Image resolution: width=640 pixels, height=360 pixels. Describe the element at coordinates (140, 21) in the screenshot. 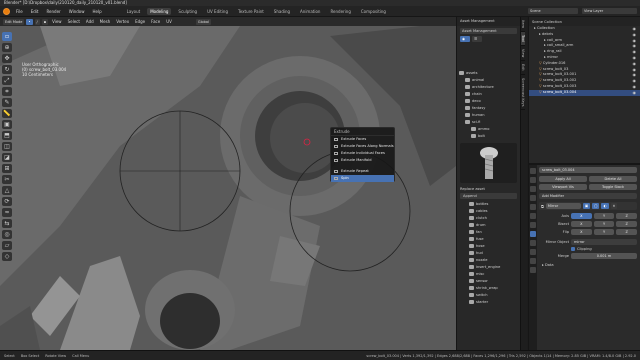

I see `menu-edge: Edge` at that location.